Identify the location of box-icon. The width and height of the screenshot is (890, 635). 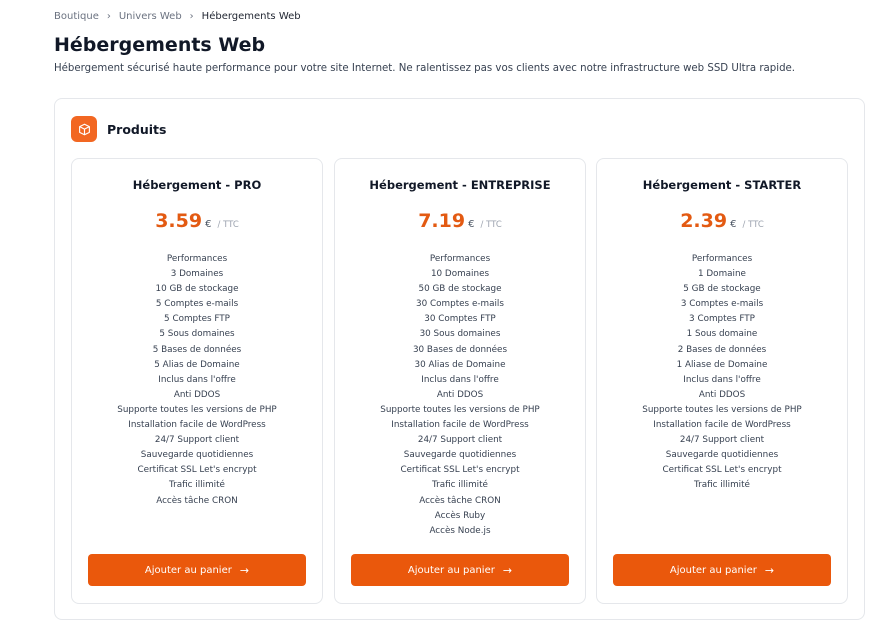
(84, 129).